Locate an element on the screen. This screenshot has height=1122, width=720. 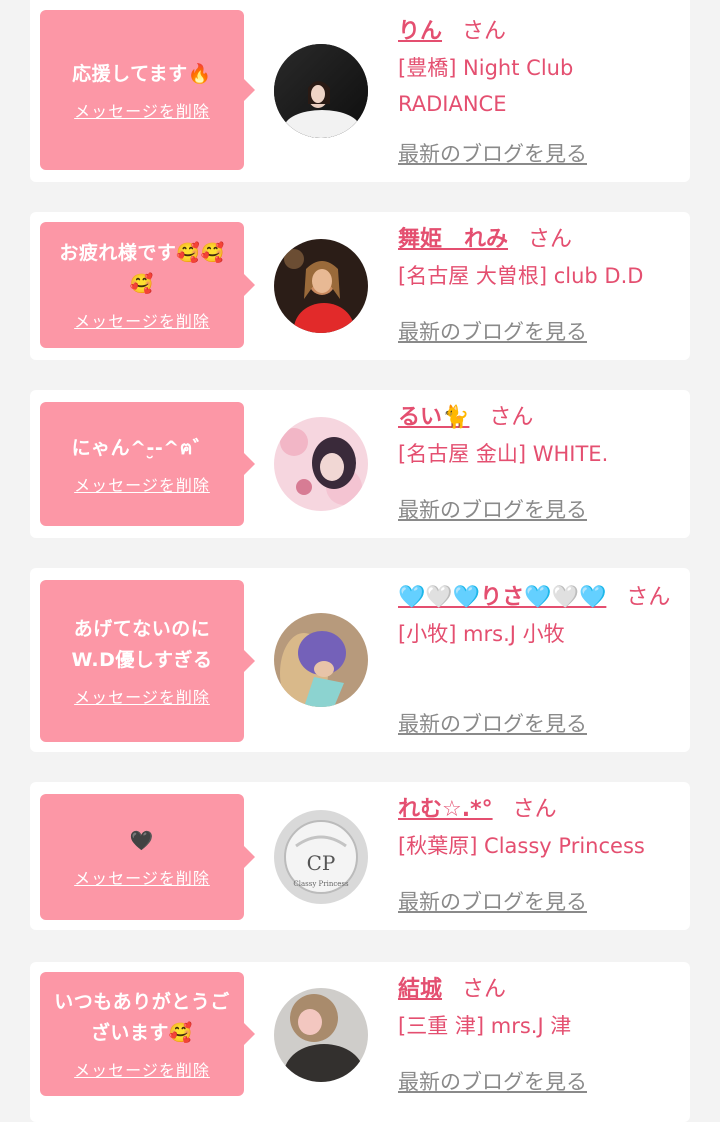
shop-info: [秋葉原] Classy Princess is located at coordinates (521, 846).